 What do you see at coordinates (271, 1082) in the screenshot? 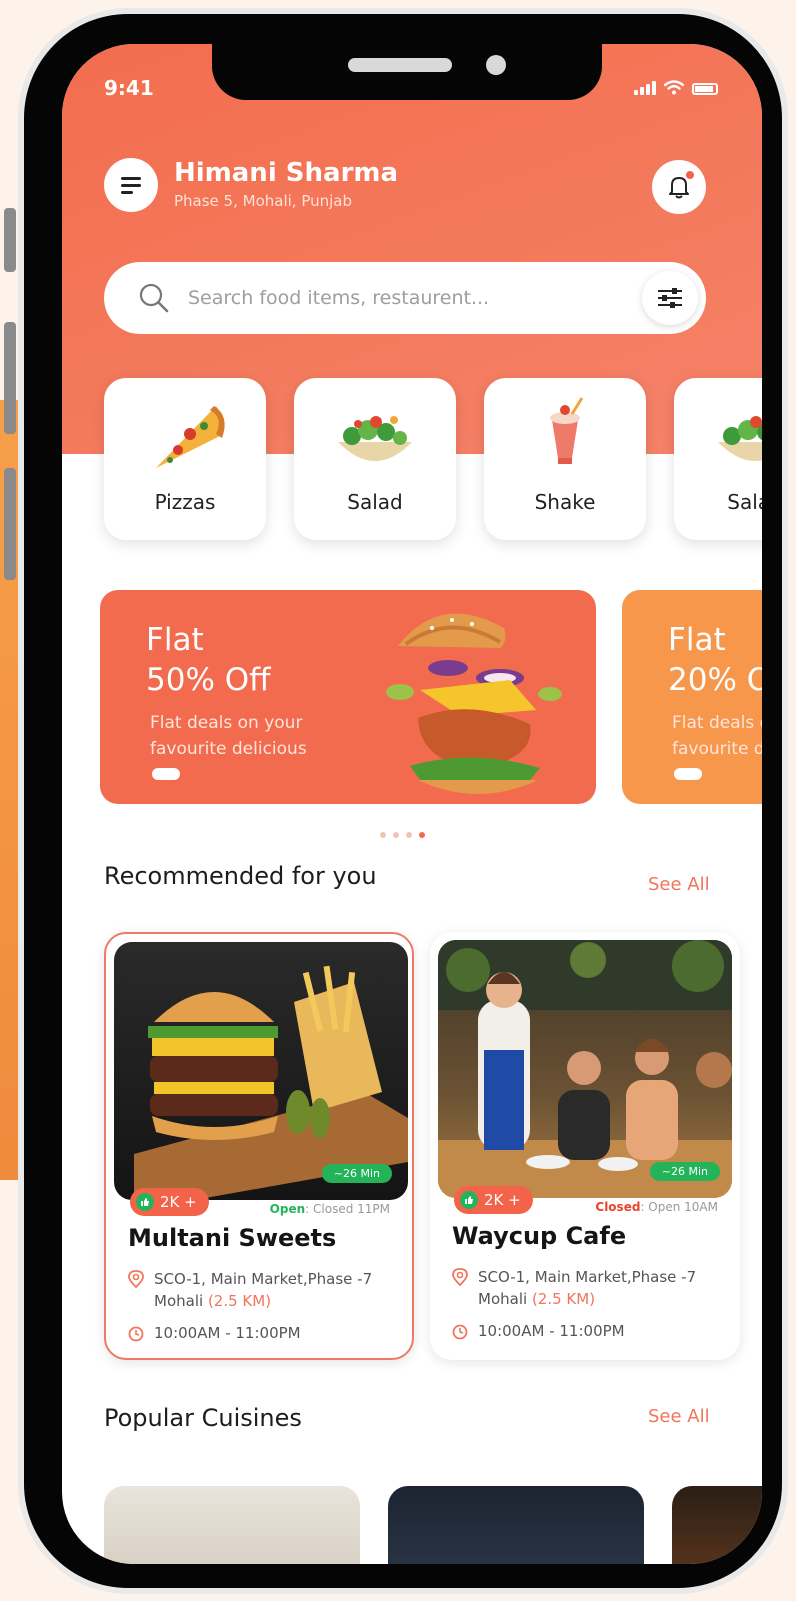
I see `burger-fries-image` at bounding box center [271, 1082].